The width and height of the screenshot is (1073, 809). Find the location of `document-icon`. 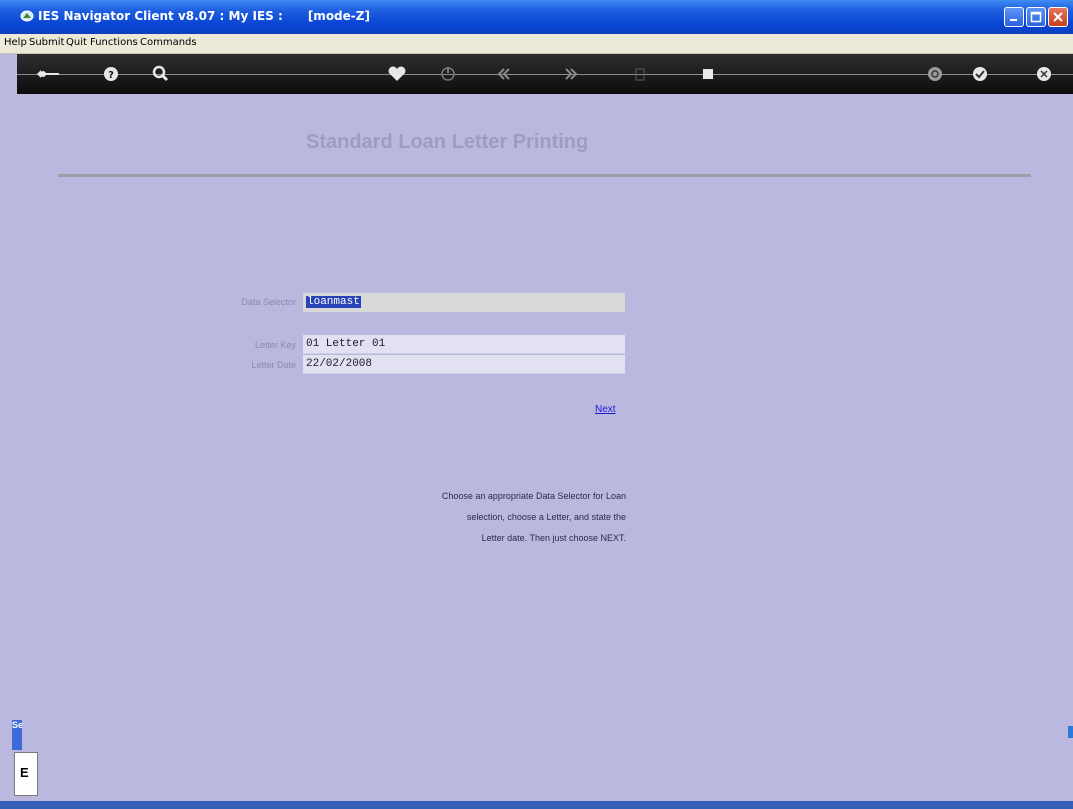

document-icon is located at coordinates (640, 74).